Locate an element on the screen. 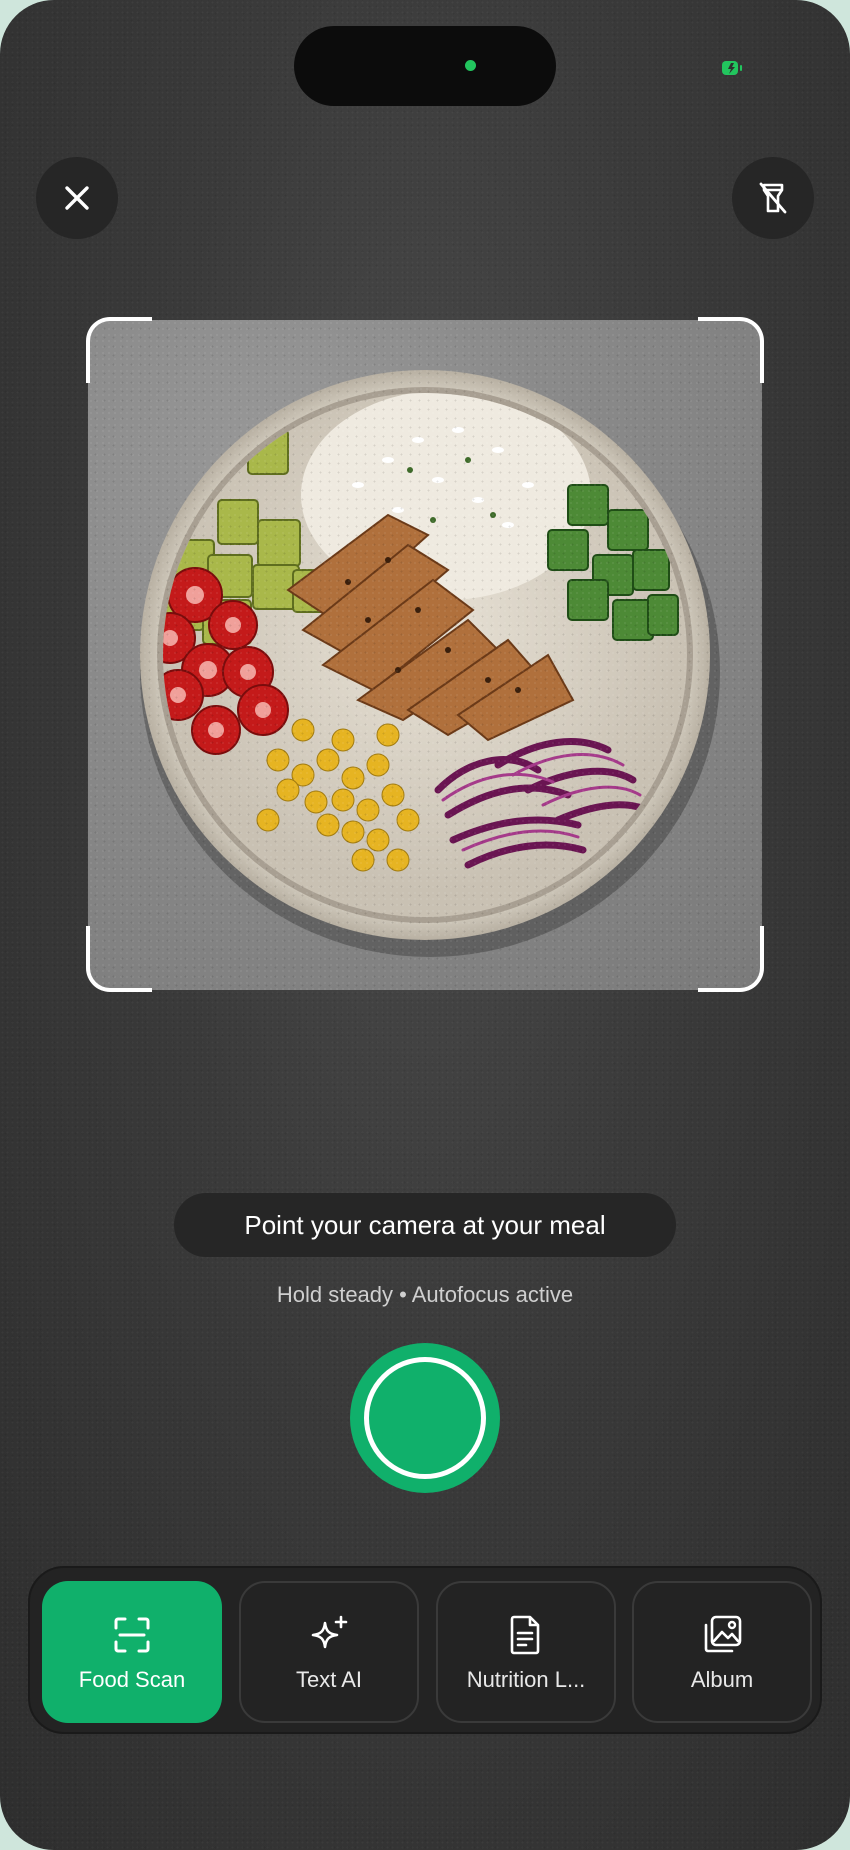 Image resolution: width=850 pixels, height=1850 pixels. viewfinder-corner-bottom-right is located at coordinates (731, 959).